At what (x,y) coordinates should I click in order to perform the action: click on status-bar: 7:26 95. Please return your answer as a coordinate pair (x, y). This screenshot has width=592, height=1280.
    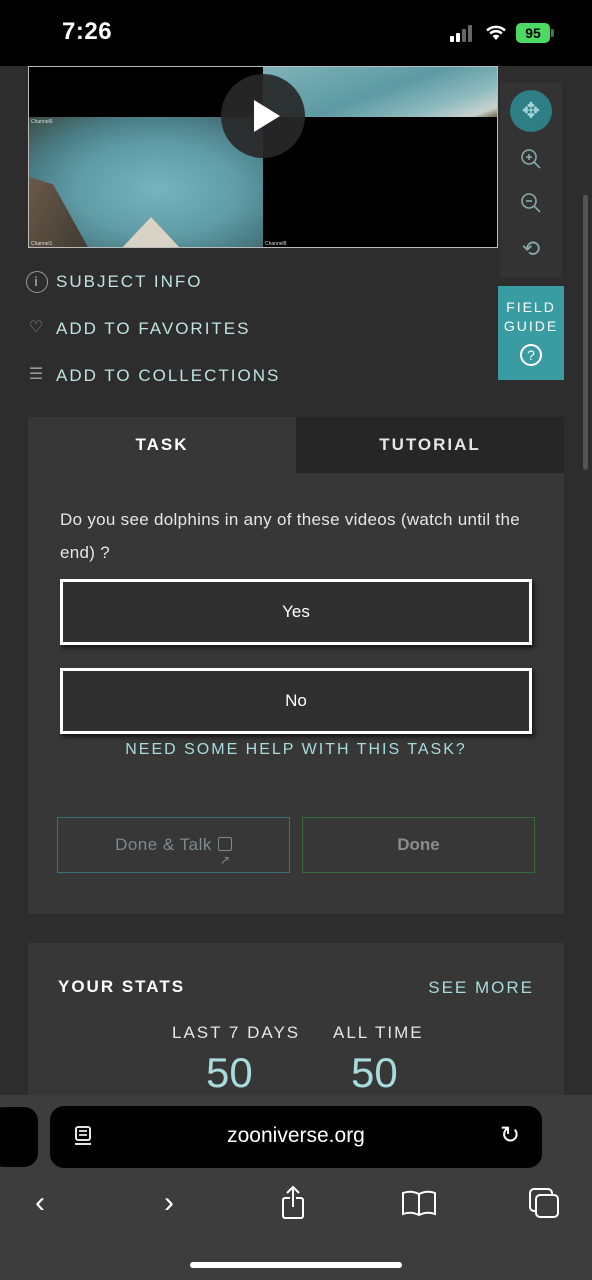
    Looking at the image, I should click on (296, 33).